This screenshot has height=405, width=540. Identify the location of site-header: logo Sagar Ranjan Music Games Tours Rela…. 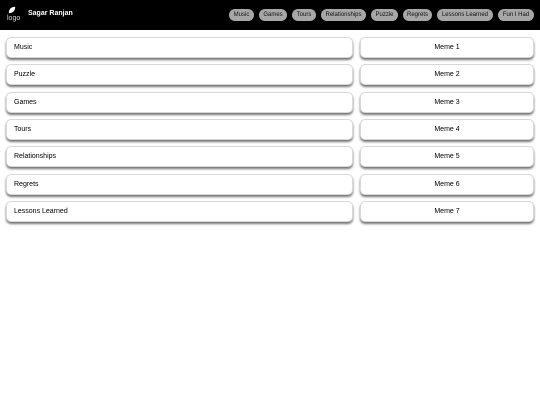
(270, 15).